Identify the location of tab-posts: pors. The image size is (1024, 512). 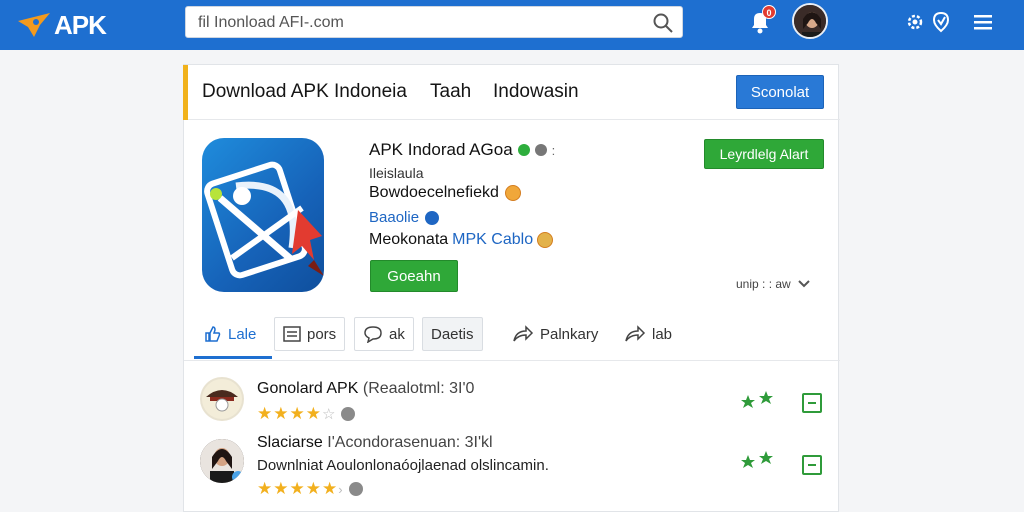
(310, 334).